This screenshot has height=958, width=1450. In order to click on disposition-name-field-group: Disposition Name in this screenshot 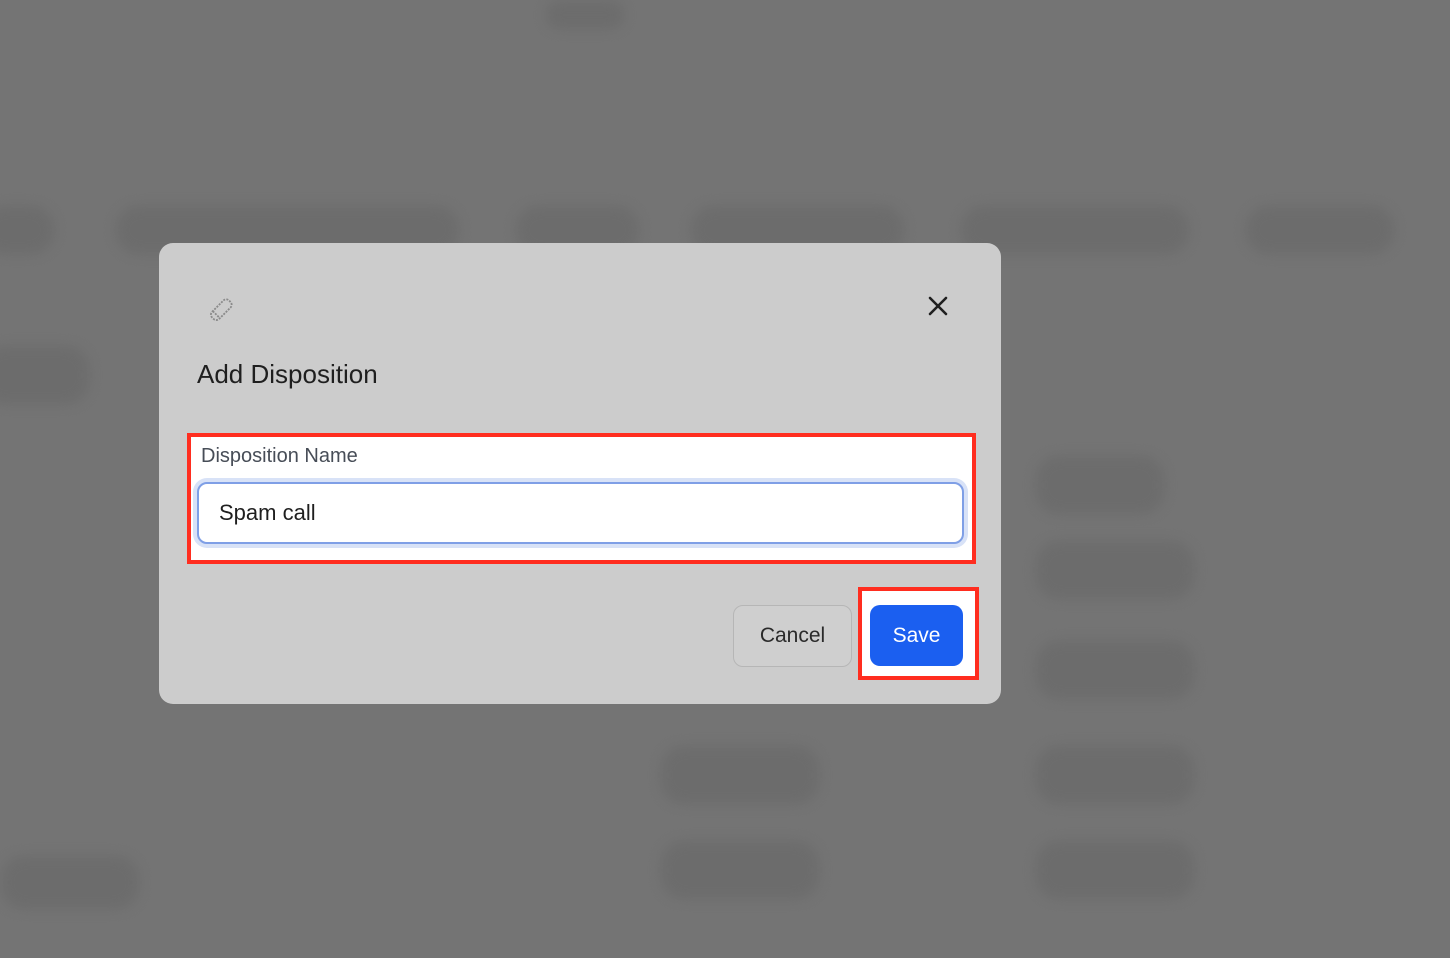, I will do `click(581, 498)`.